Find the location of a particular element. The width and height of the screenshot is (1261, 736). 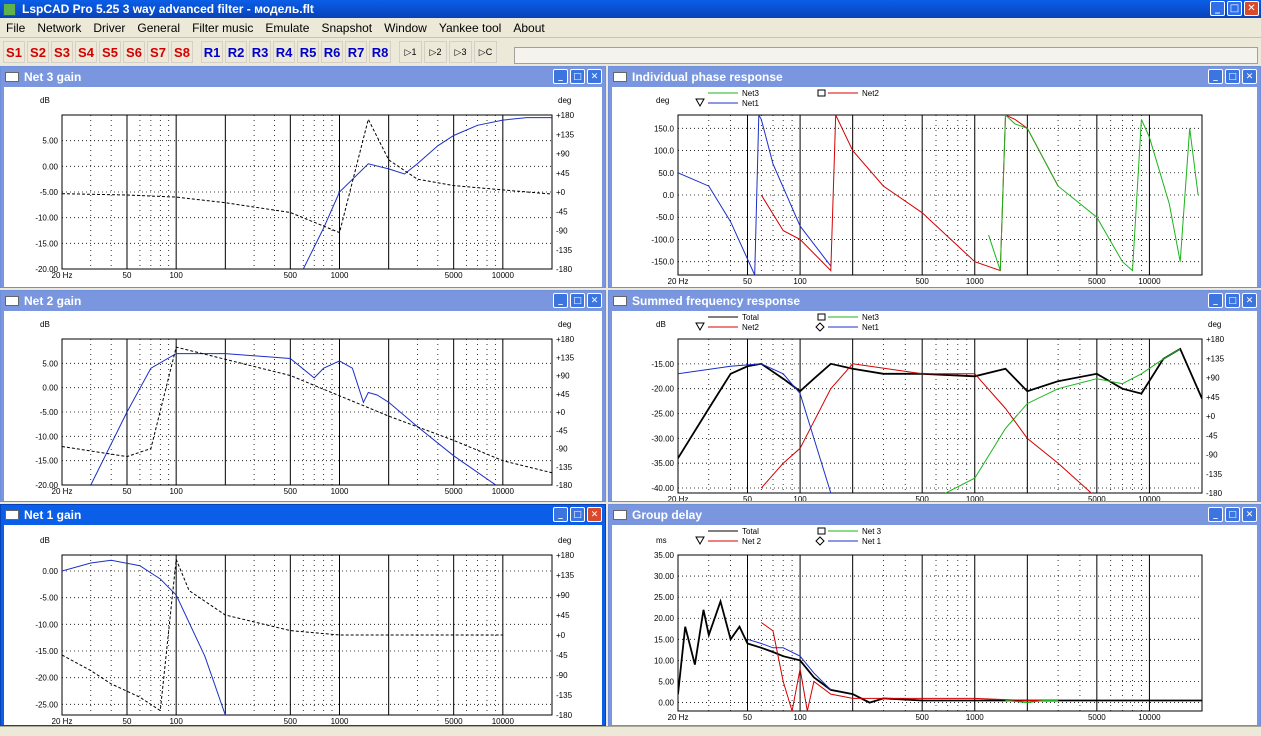

emulate-net3-button: ▷3 is located at coordinates (460, 52).